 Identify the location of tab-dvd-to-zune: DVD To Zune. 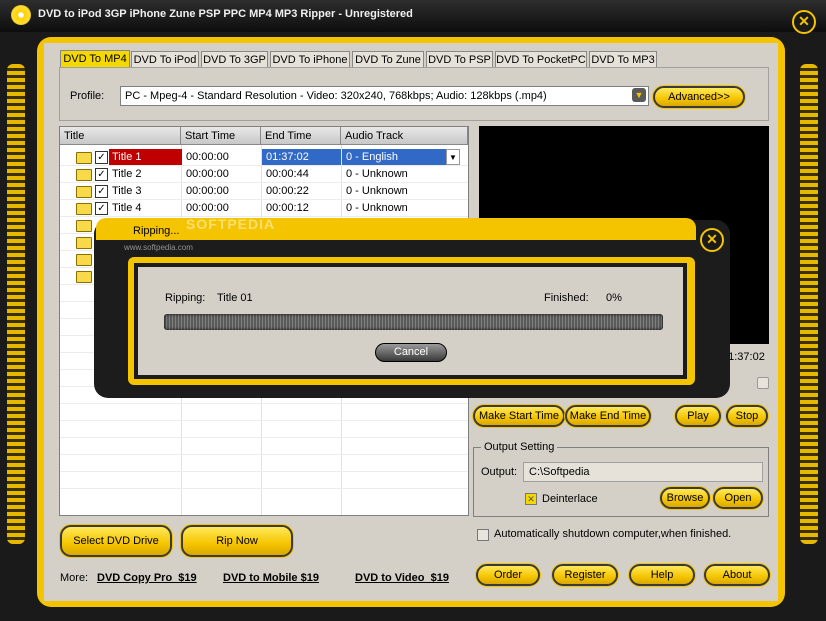
(388, 59).